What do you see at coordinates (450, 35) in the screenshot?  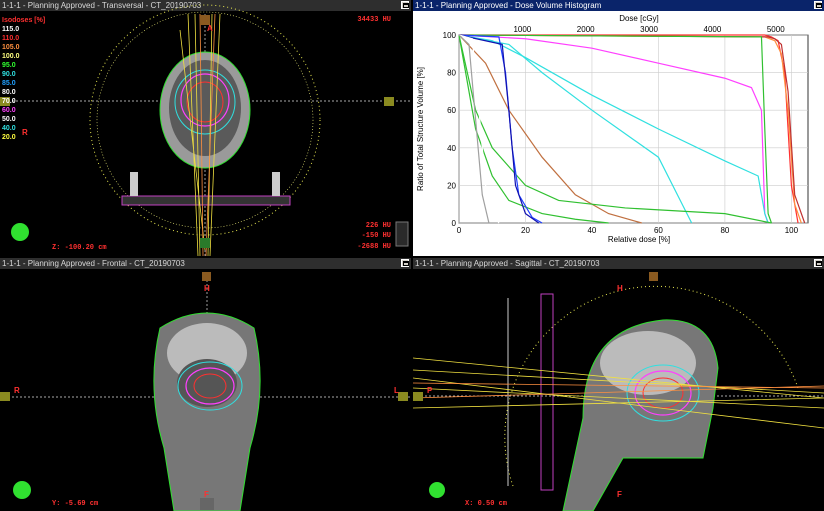 I see `y-tick-label: 100` at bounding box center [450, 35].